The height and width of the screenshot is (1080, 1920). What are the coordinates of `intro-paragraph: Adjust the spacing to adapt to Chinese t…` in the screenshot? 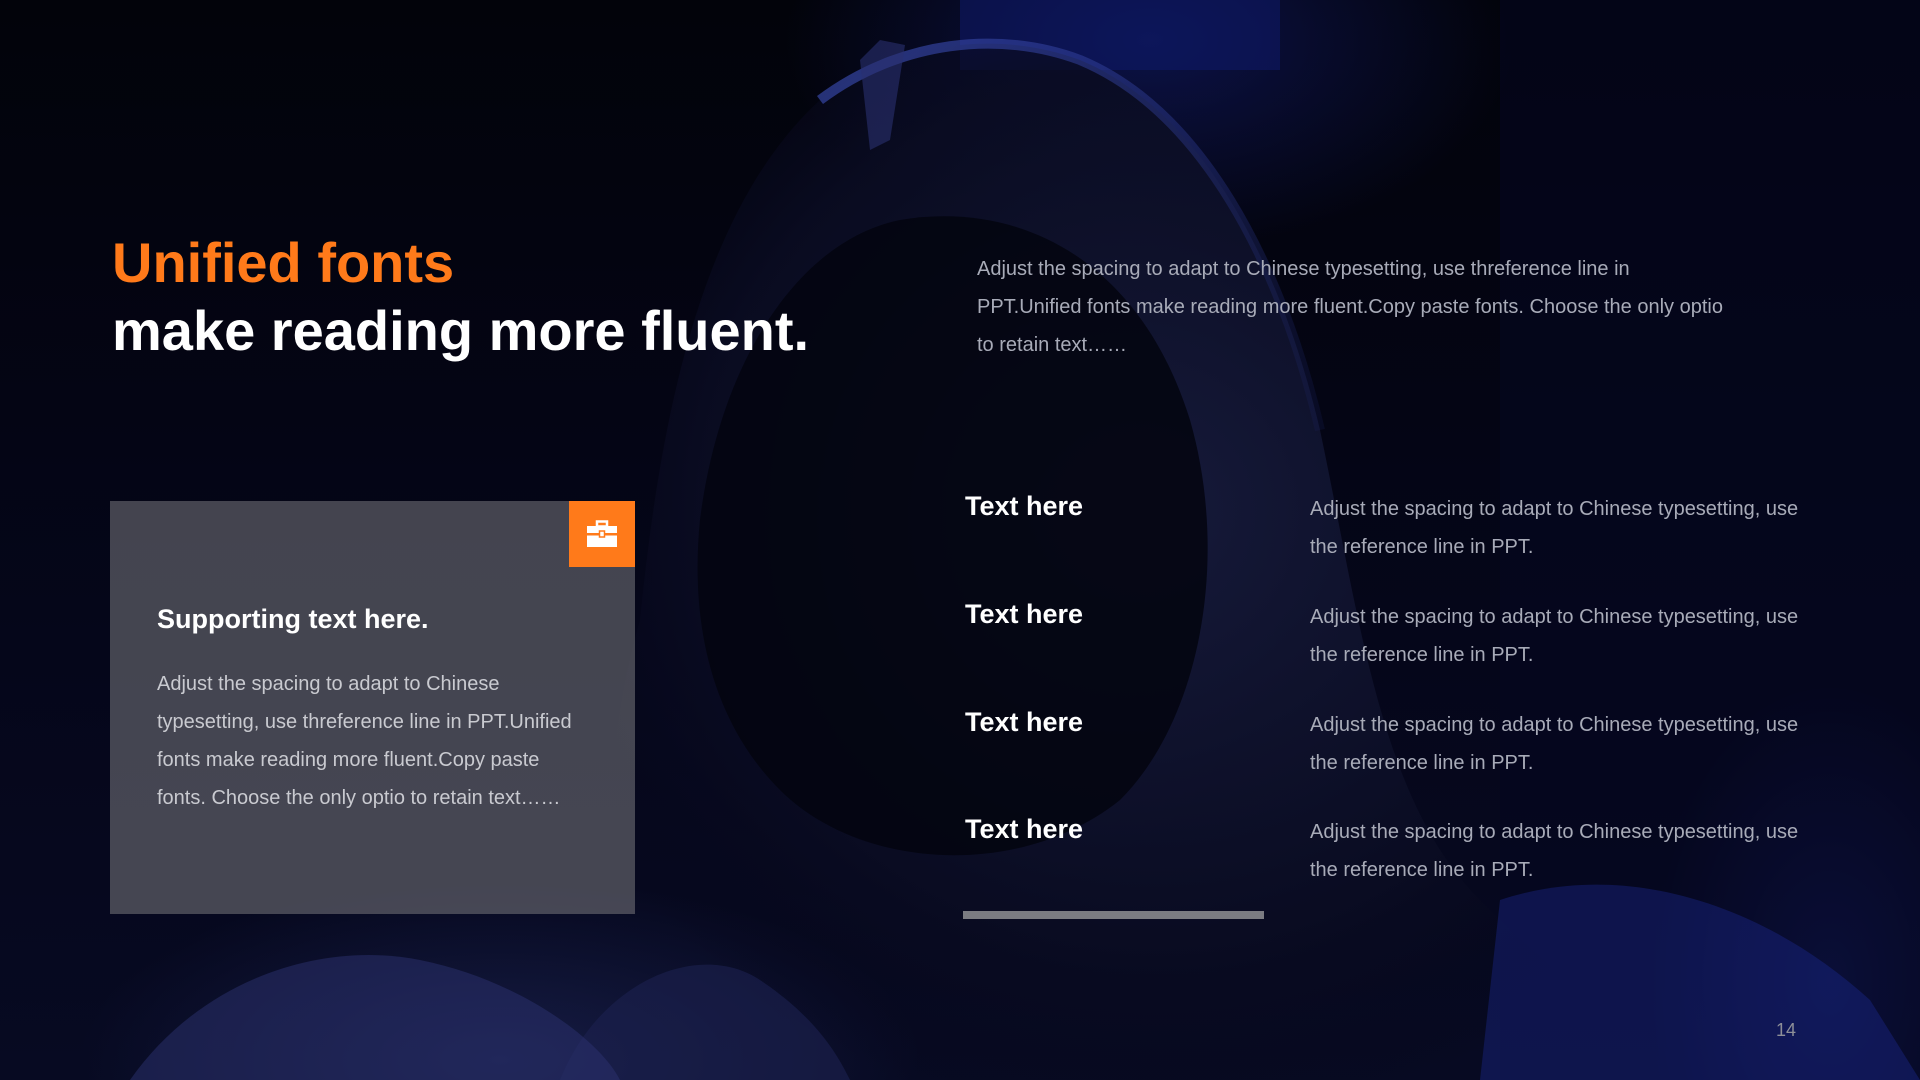 It's located at (1350, 307).